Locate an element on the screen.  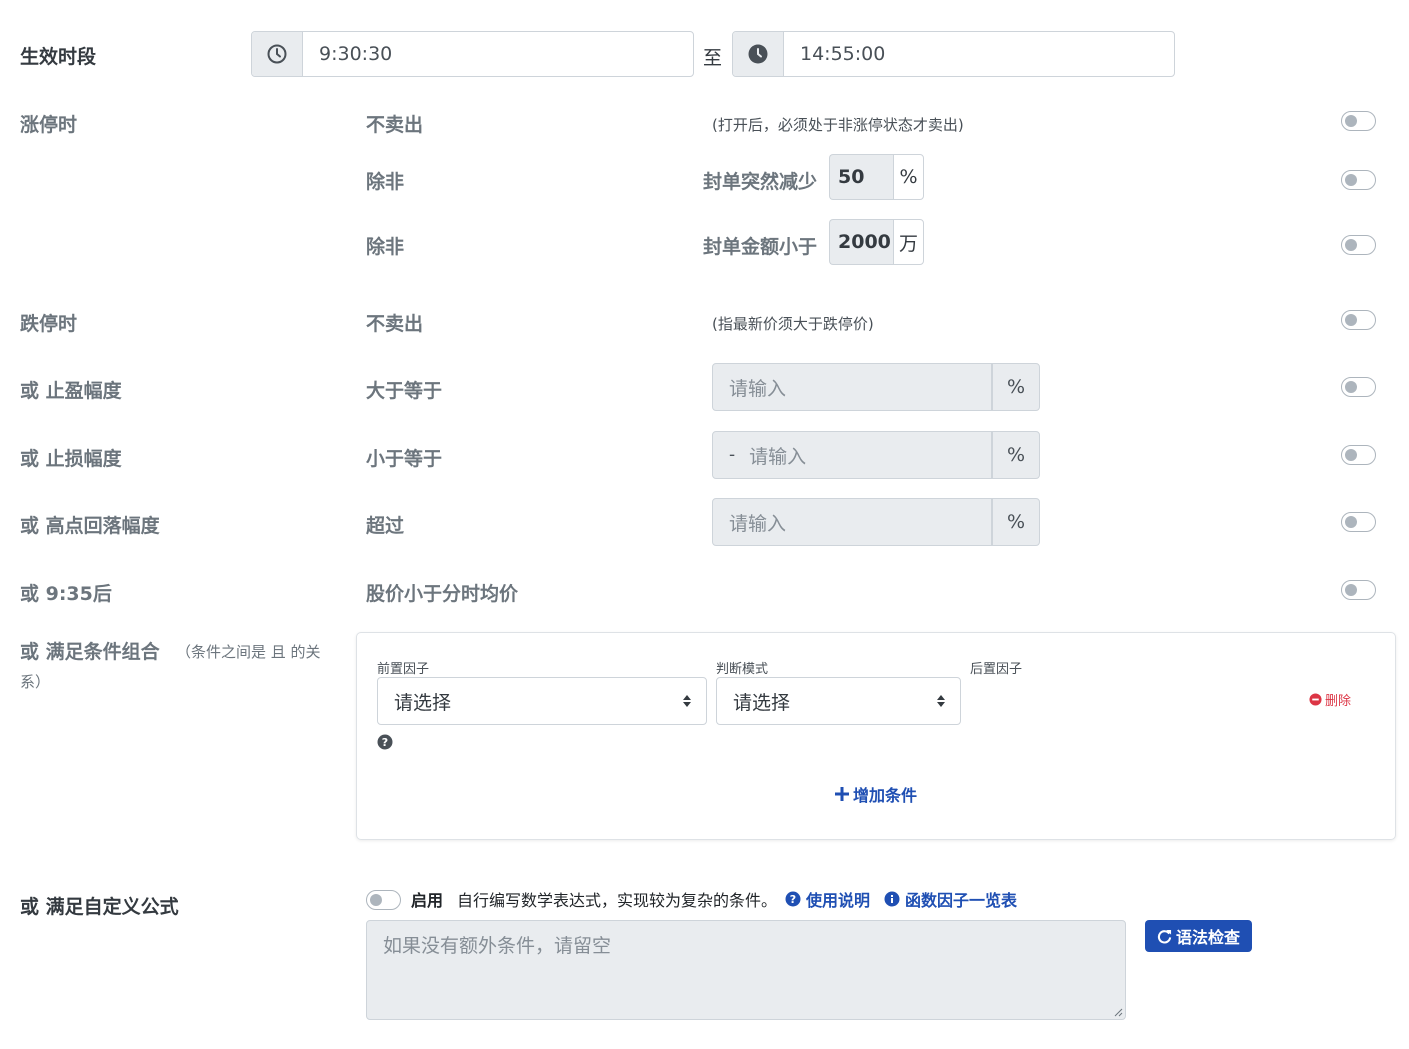
factor-list-link: 函数因子一览表 is located at coordinates (950, 899).